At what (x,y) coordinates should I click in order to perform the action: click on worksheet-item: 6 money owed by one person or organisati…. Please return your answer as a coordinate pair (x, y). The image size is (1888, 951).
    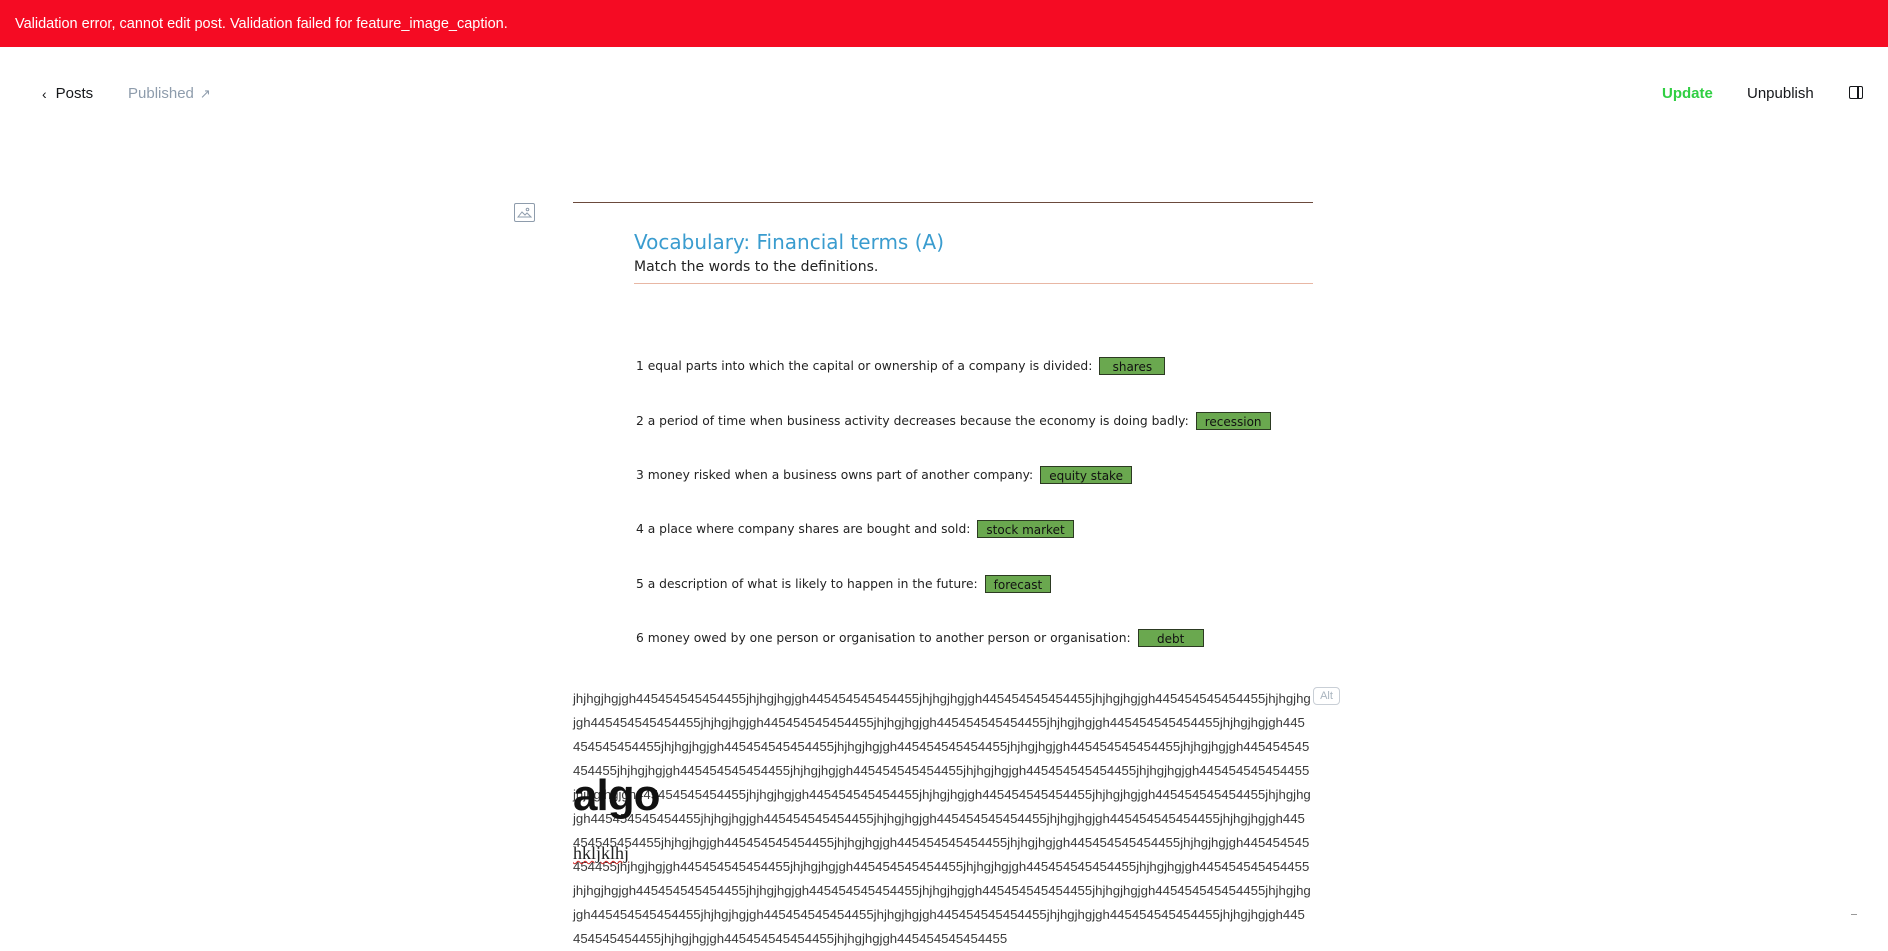
    Looking at the image, I should click on (920, 638).